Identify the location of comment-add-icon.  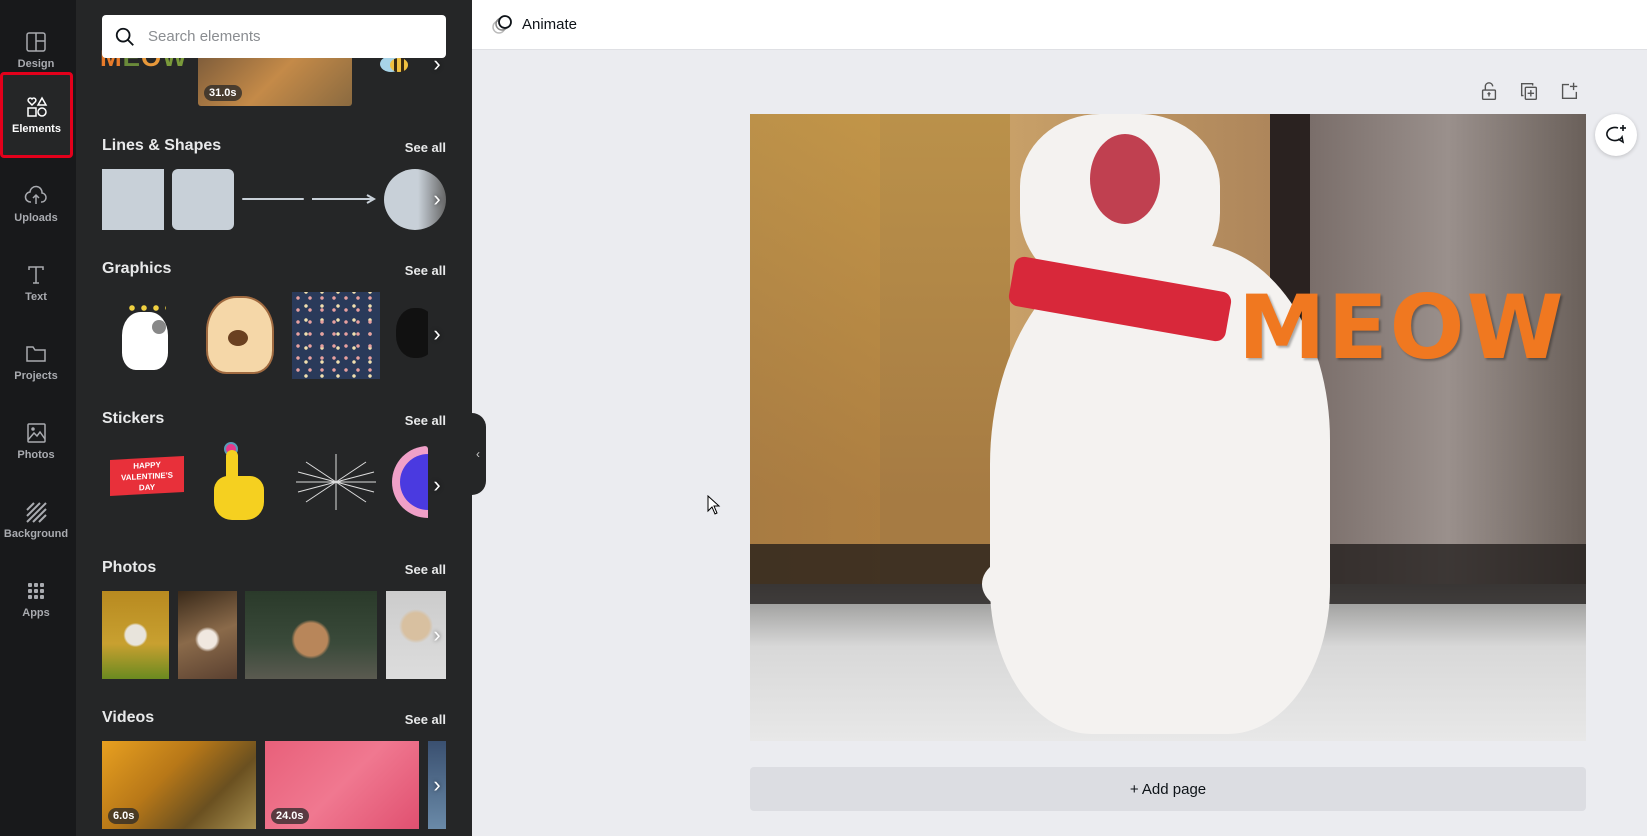
(1616, 134).